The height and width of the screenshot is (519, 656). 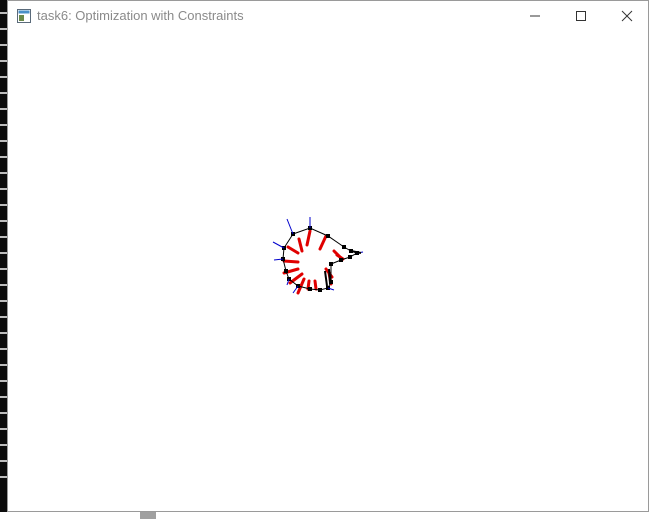 I want to click on minimize-icon, so click(x=535, y=16).